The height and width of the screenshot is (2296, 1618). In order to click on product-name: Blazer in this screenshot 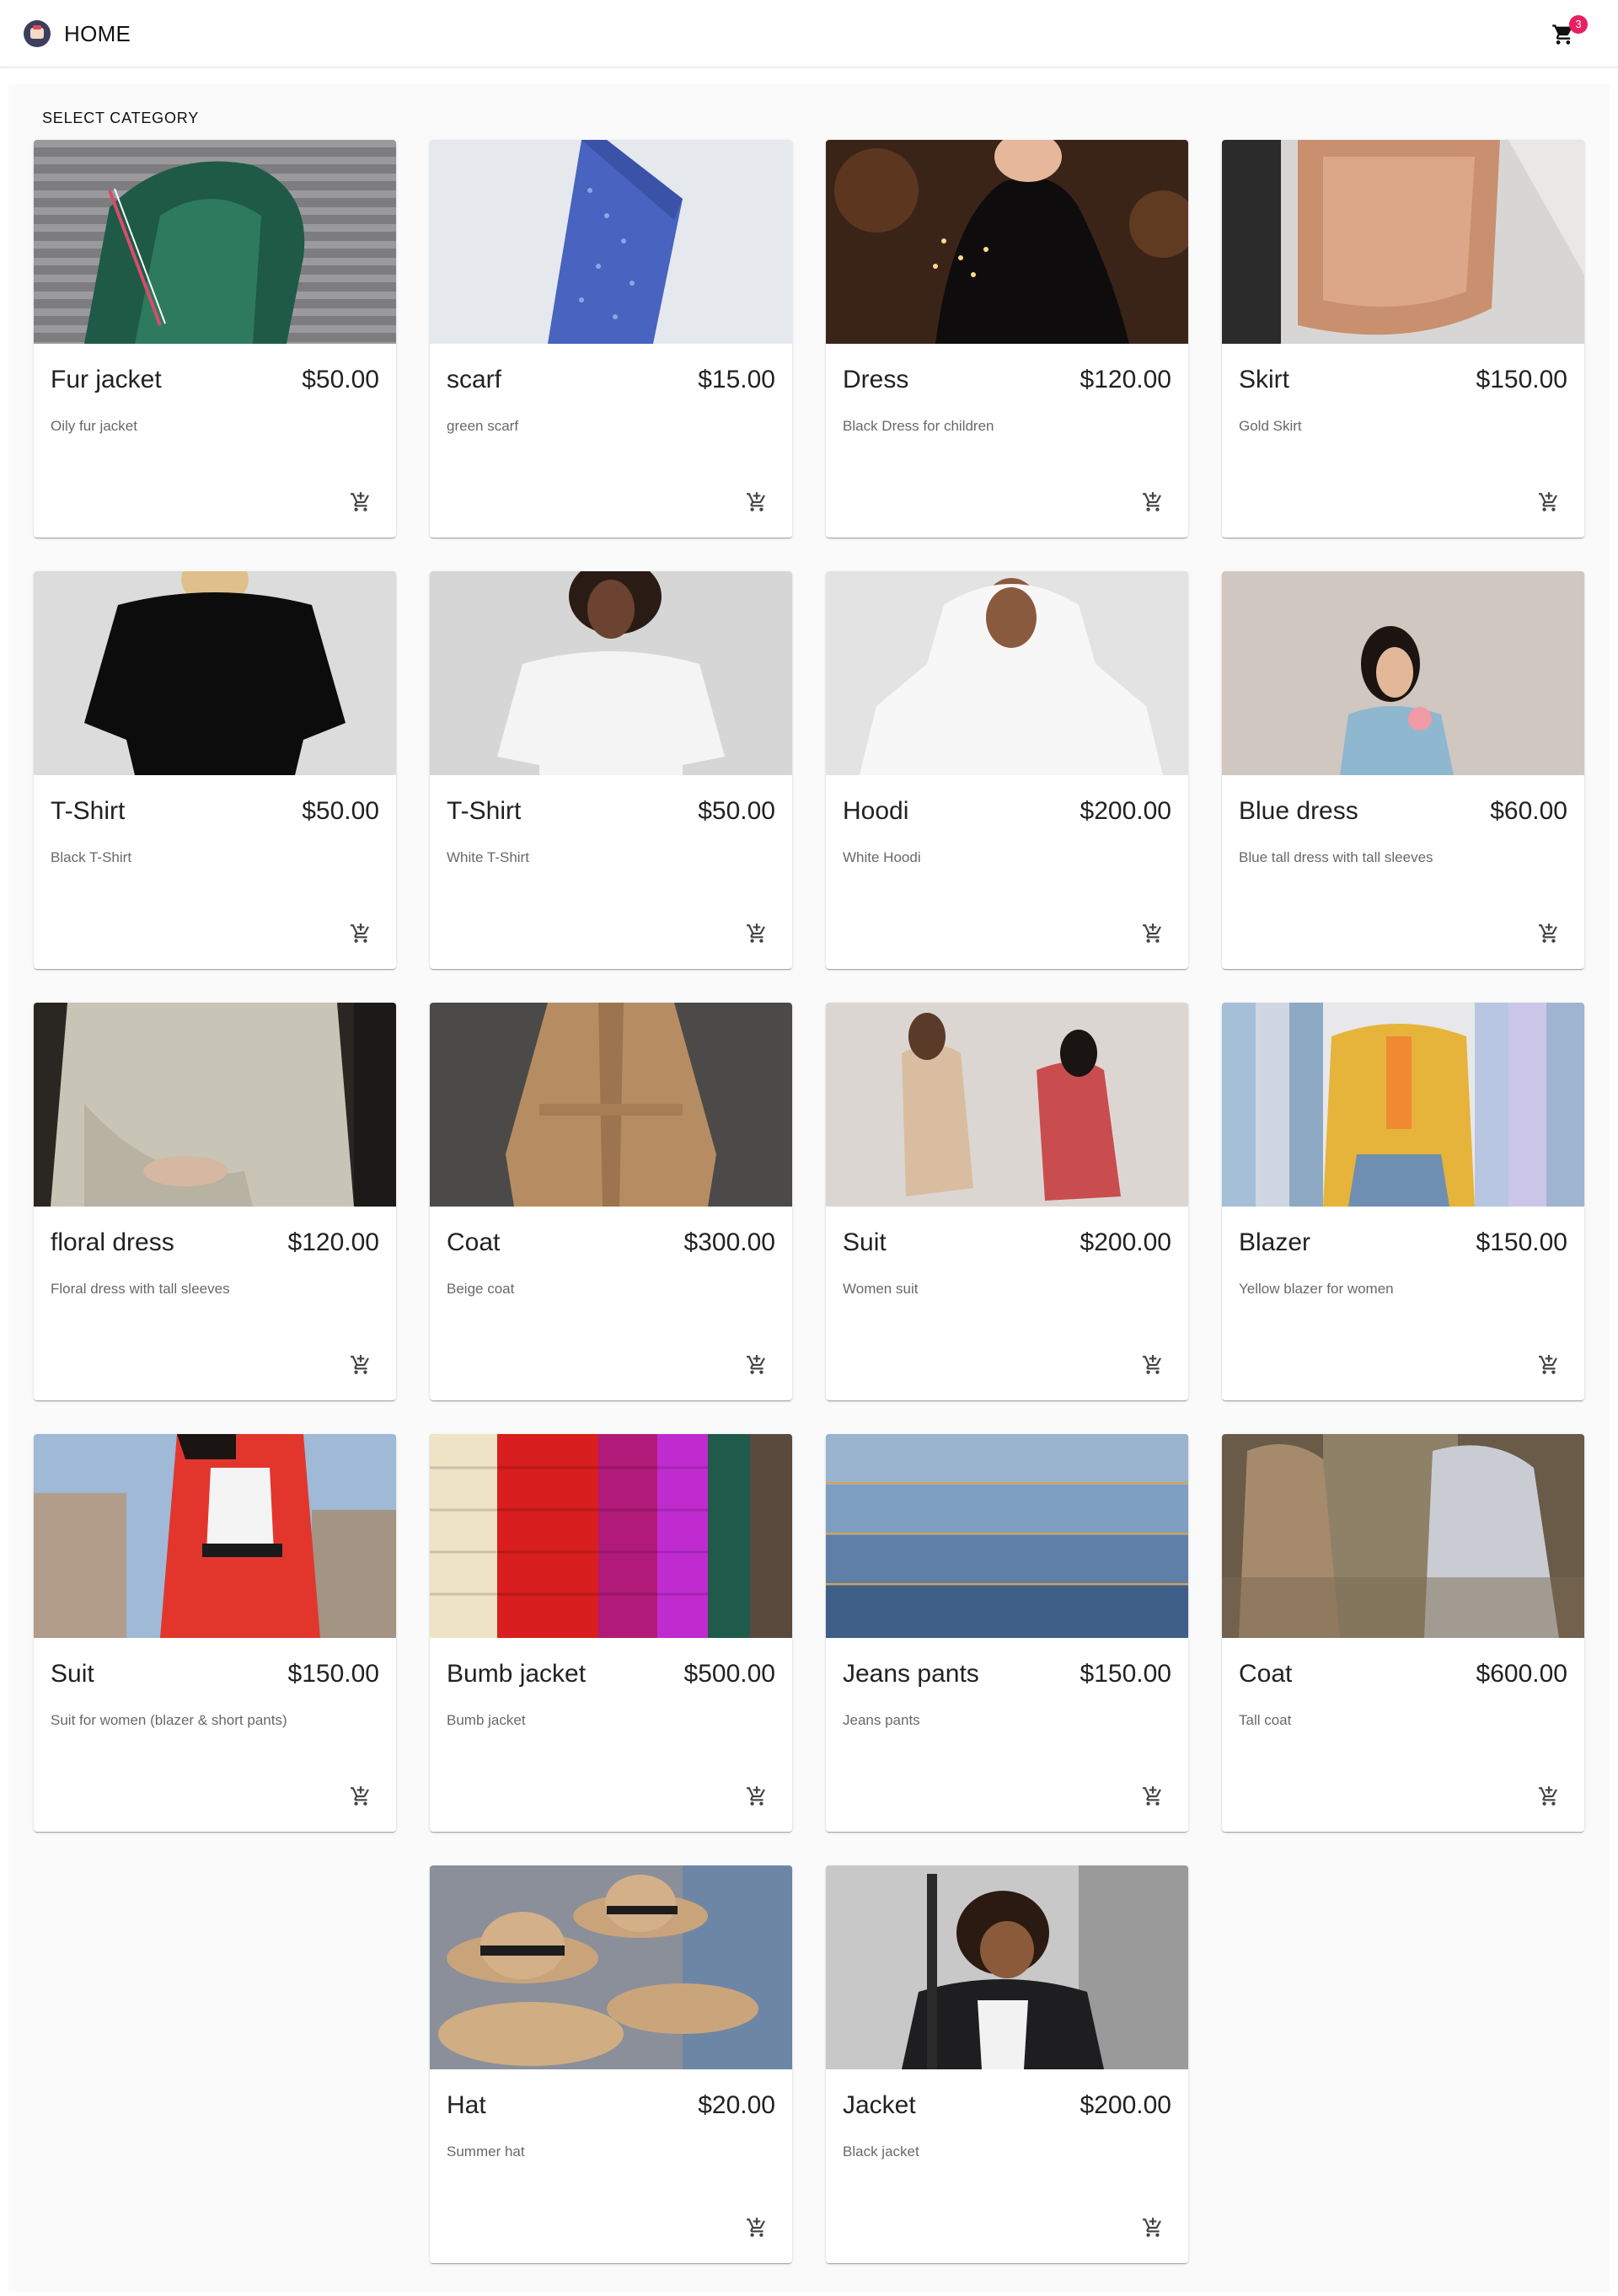, I will do `click(1275, 1242)`.